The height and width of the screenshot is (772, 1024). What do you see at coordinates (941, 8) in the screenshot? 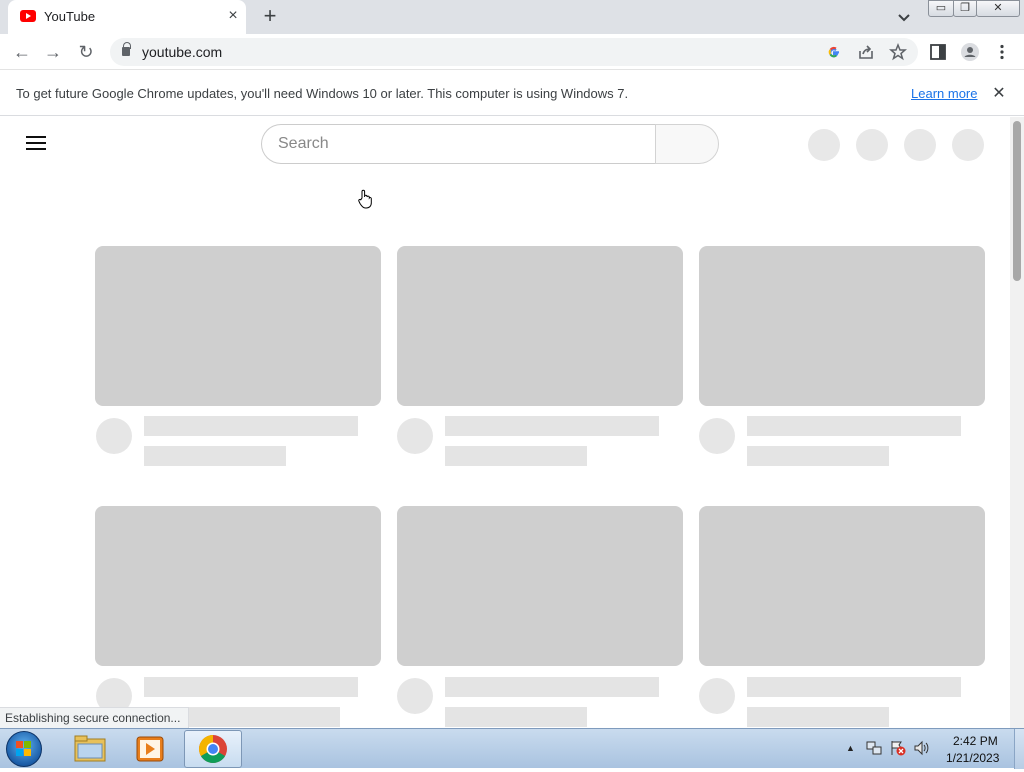
I see `minimize-button: ▭` at bounding box center [941, 8].